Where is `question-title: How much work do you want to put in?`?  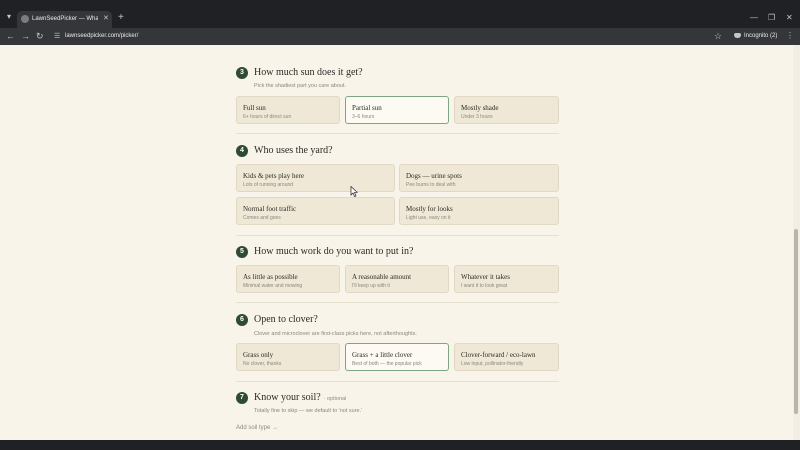
question-title: How much work do you want to put in? is located at coordinates (334, 251).